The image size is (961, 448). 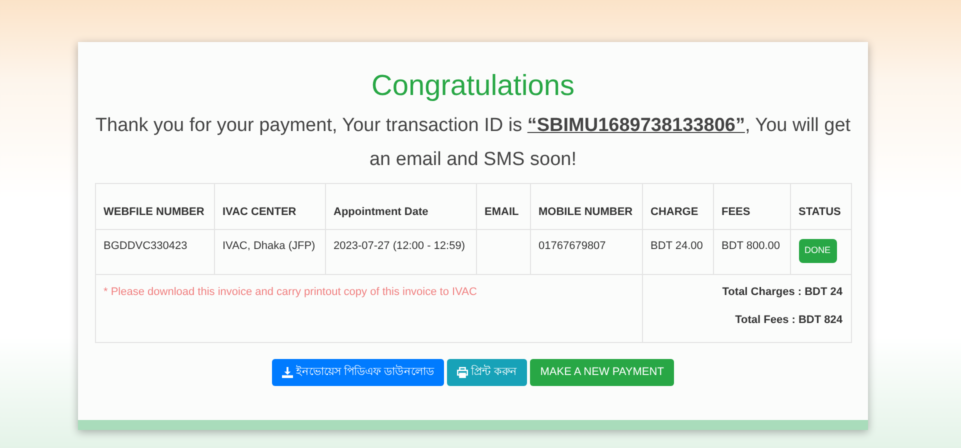 I want to click on download-button: ইনভোয়েস পিডিএফ ডাউনলোড, so click(x=358, y=372).